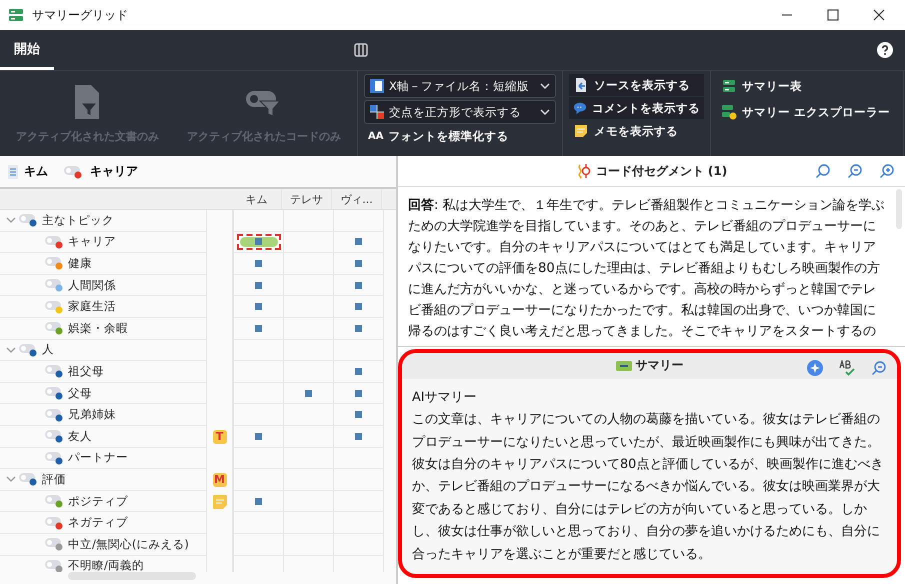  Describe the element at coordinates (581, 85) in the screenshot. I see `document-arrow-icon` at that location.